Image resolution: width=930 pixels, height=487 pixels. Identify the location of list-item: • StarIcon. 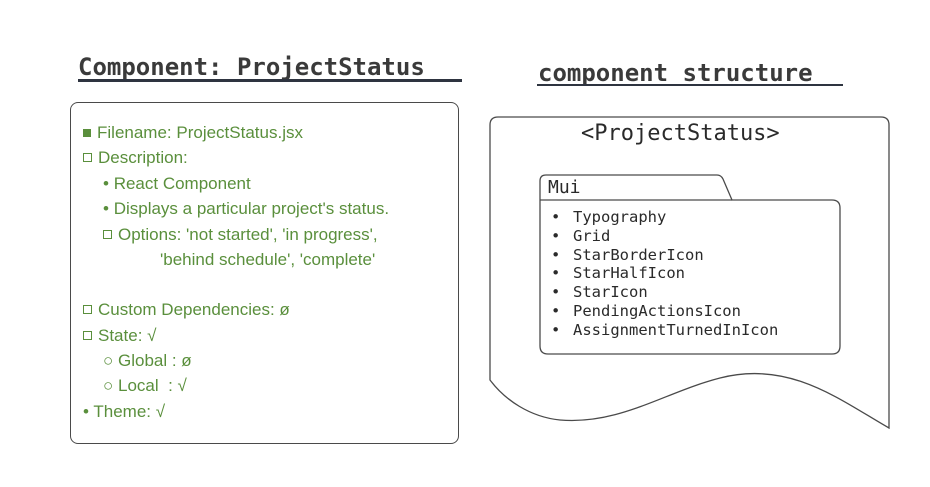
(599, 292).